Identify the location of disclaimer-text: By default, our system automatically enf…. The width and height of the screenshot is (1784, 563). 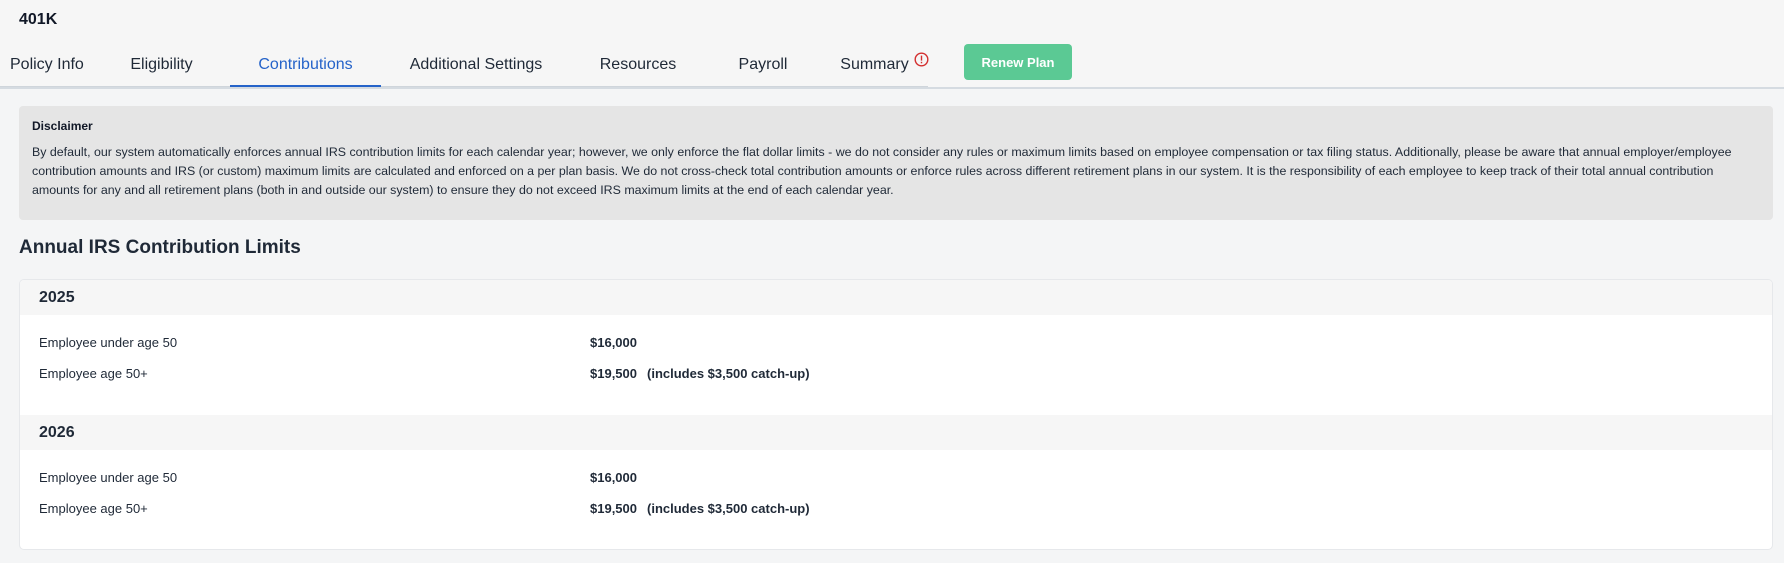
(882, 171).